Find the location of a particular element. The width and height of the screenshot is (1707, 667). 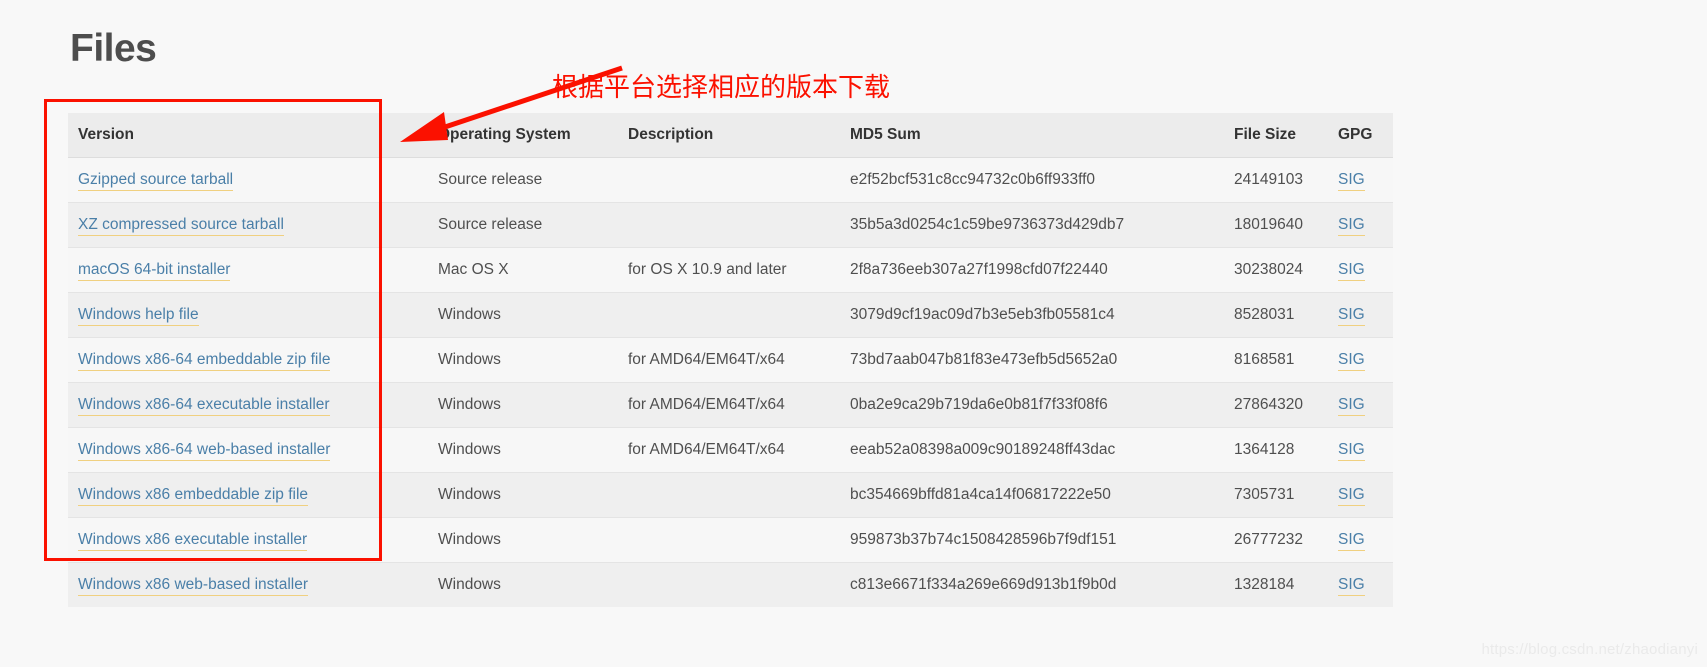

cell-version: Windows x86-64 embeddable zip file is located at coordinates (248, 360).